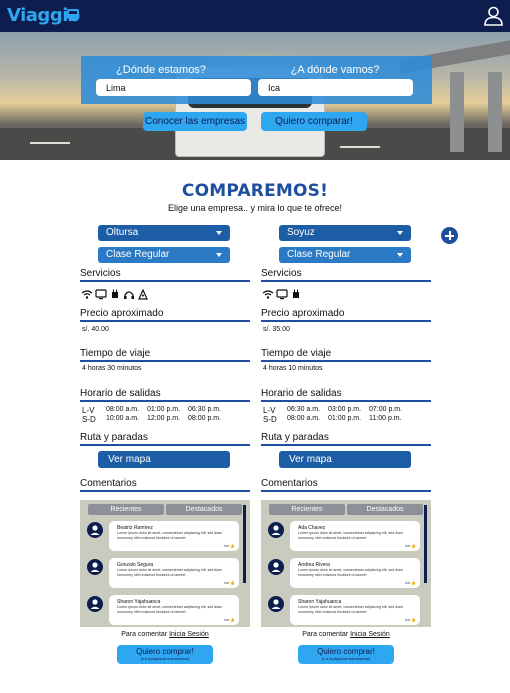 The height and width of the screenshot is (693, 510). I want to click on services-icons, so click(115, 295).